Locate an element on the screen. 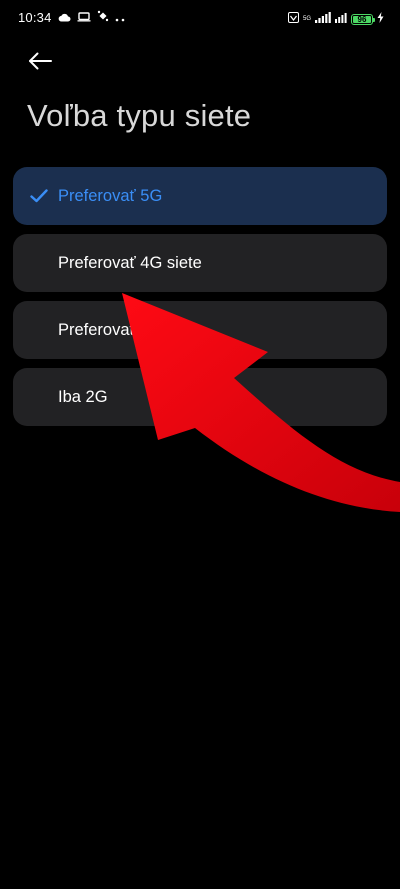  arrow-left-icon is located at coordinates (40, 63).